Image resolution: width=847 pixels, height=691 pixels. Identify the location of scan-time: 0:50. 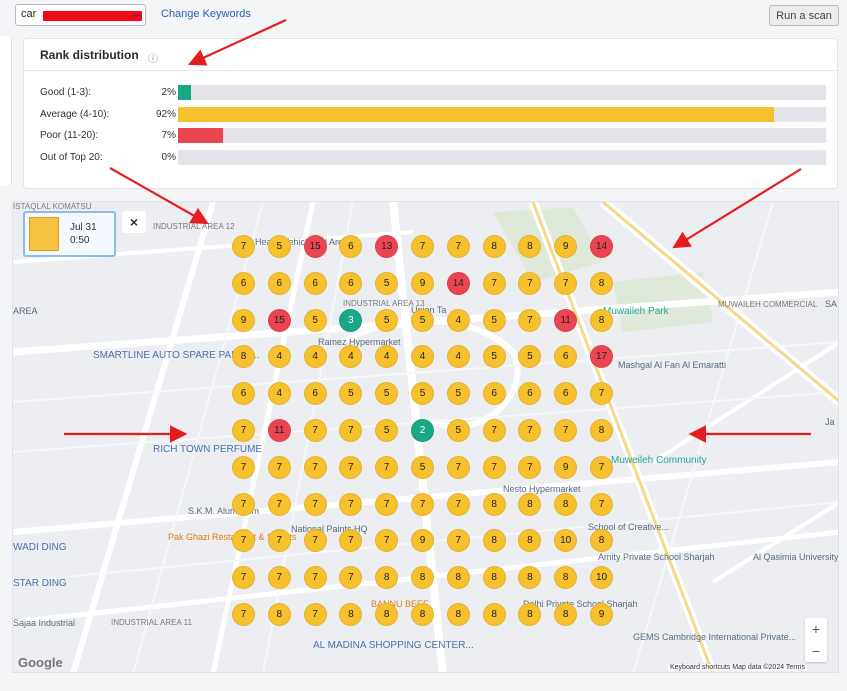
(80, 240).